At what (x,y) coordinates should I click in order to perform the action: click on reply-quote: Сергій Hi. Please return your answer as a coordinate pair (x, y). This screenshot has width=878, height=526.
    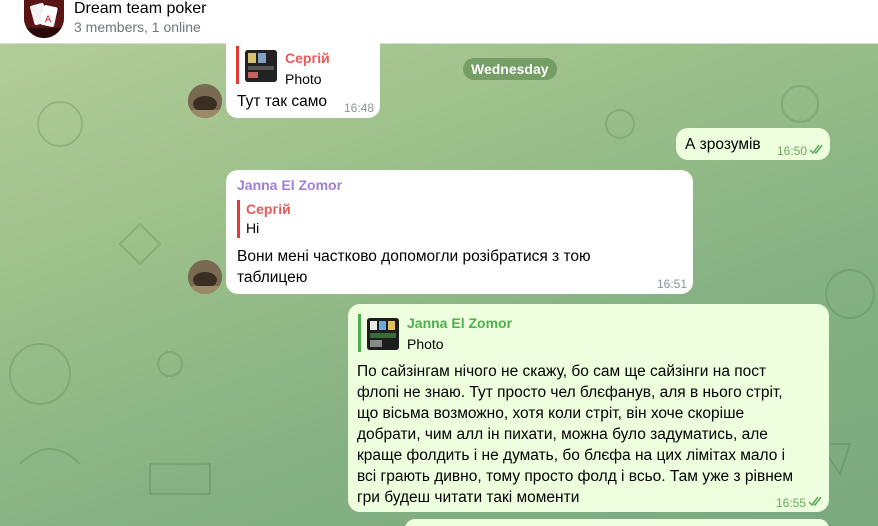
    Looking at the image, I should click on (264, 219).